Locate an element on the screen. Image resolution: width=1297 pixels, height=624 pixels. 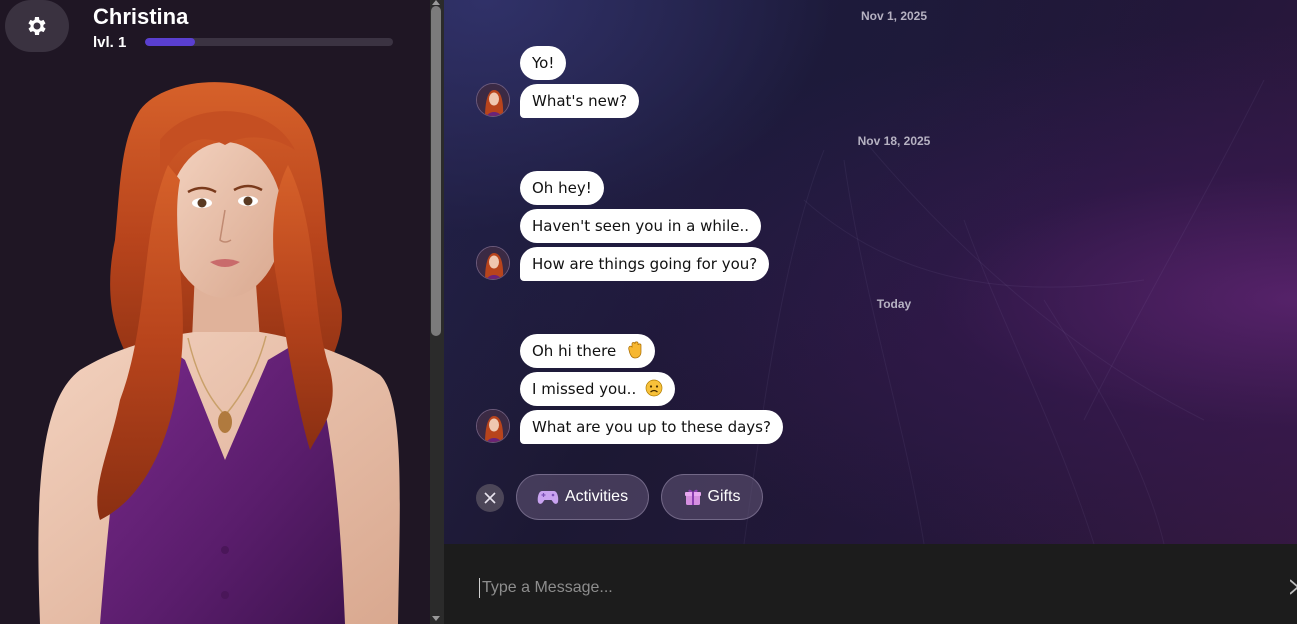
character-name: Christina is located at coordinates (141, 16).